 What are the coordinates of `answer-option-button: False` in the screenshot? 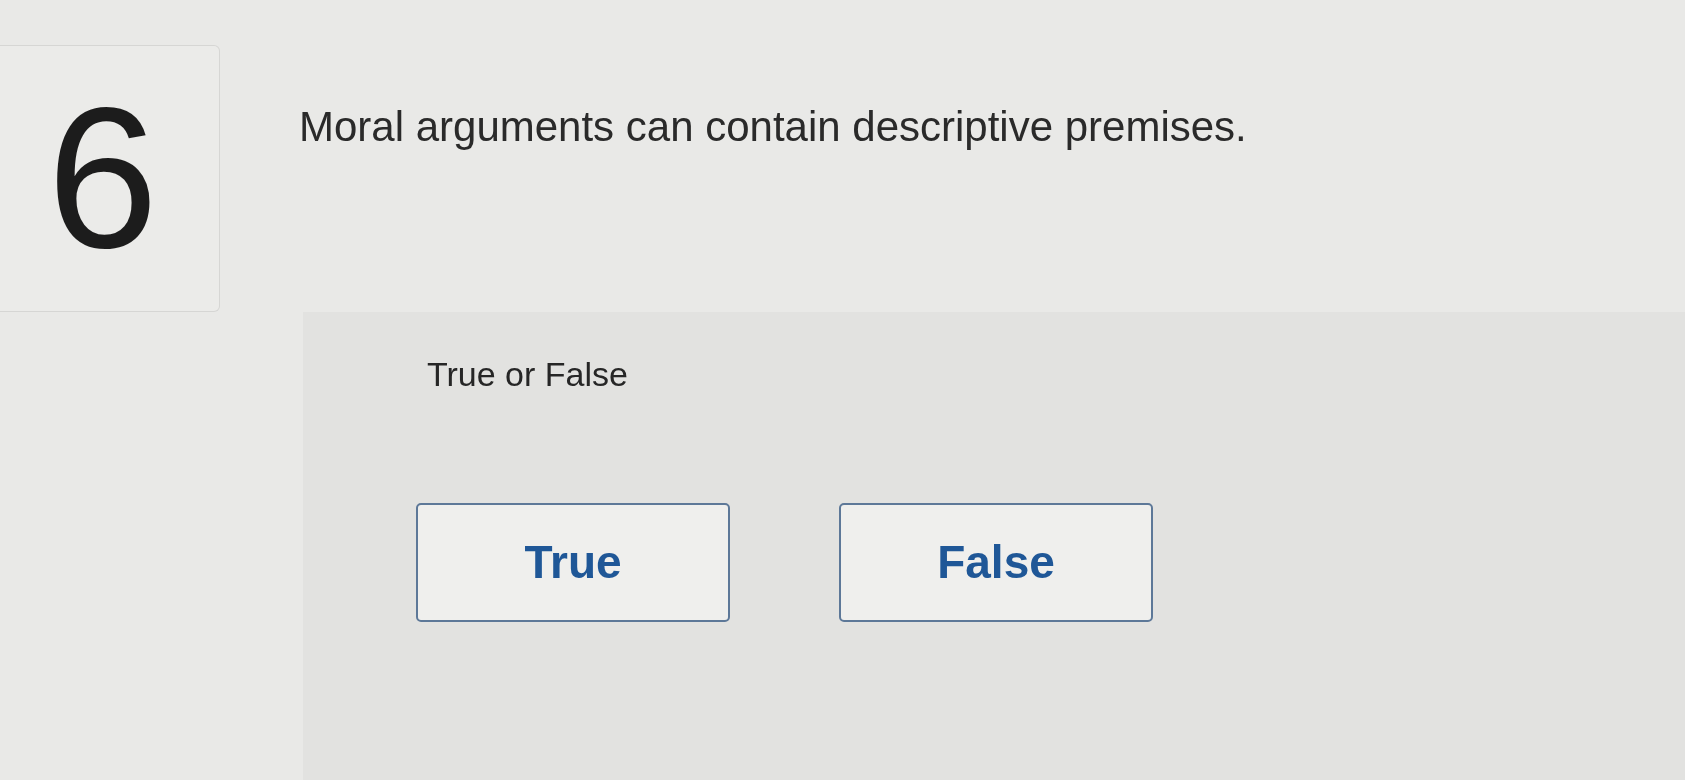 It's located at (996, 562).